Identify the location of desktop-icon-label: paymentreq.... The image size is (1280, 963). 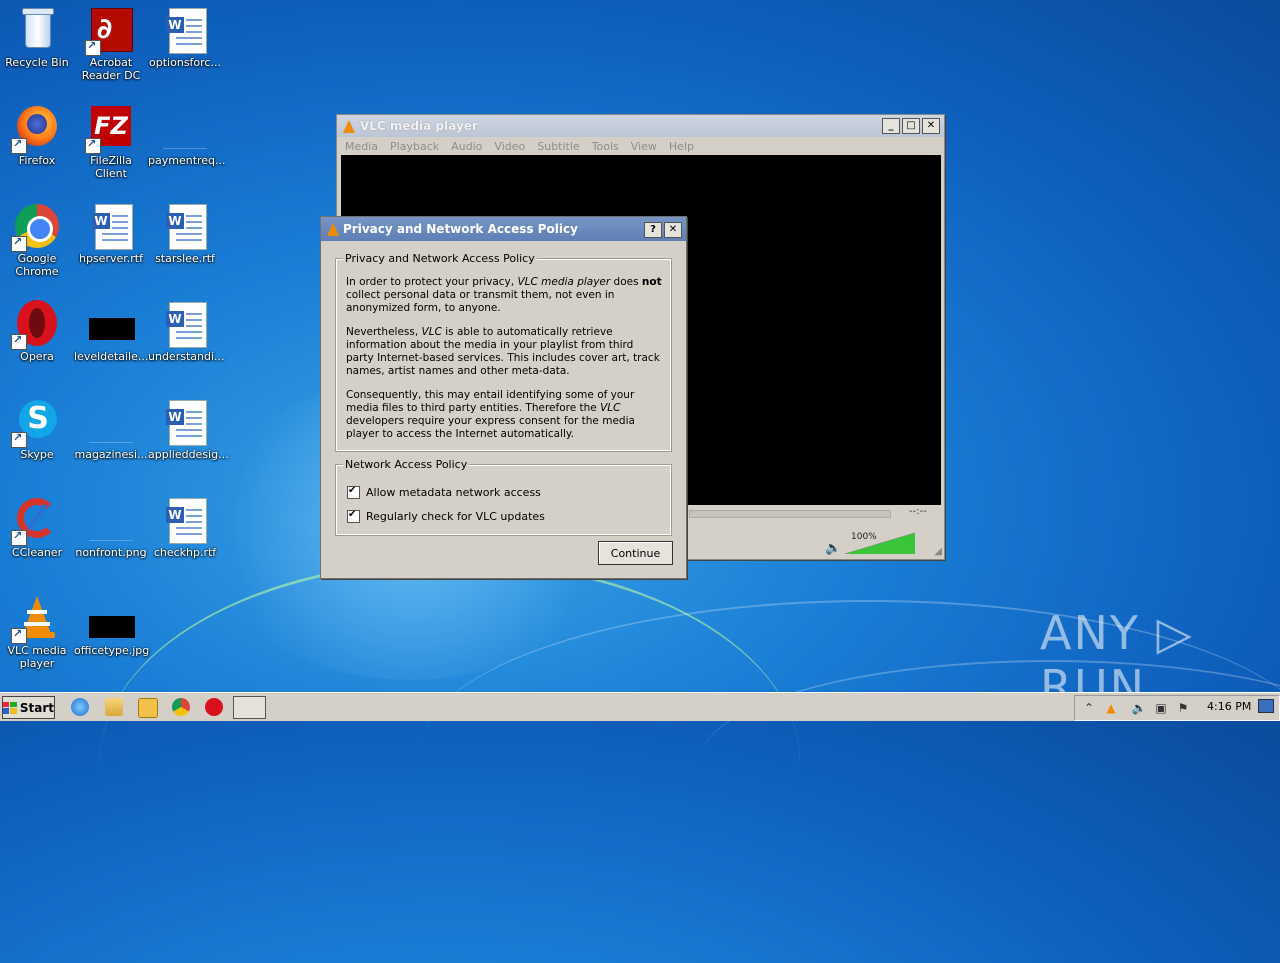
(187, 160).